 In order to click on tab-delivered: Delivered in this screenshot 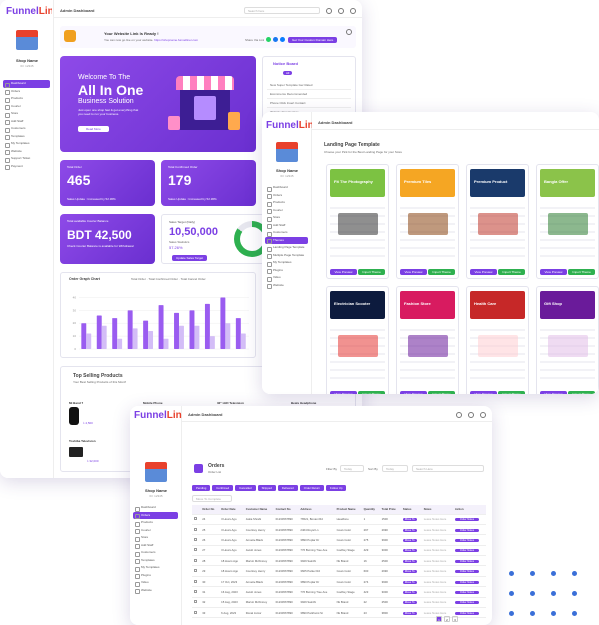, I will do `click(287, 488)`.